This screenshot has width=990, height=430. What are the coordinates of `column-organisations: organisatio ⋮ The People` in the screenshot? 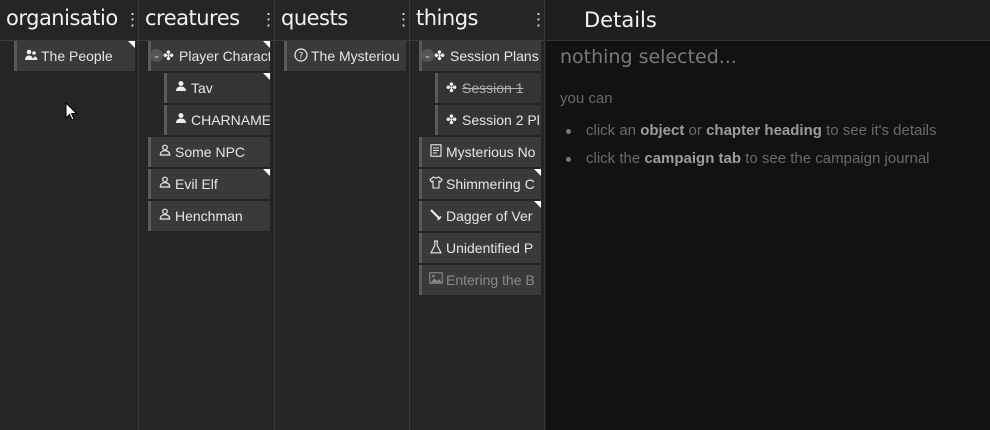 It's located at (69, 215).